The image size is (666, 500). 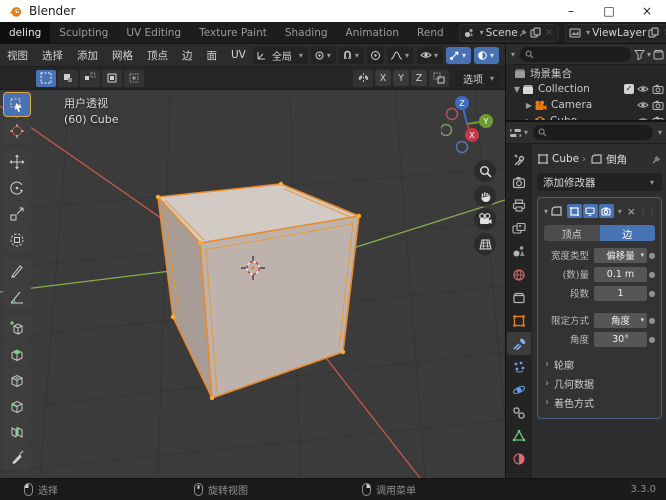 What do you see at coordinates (134, 78) in the screenshot?
I see `select-mode-island` at bounding box center [134, 78].